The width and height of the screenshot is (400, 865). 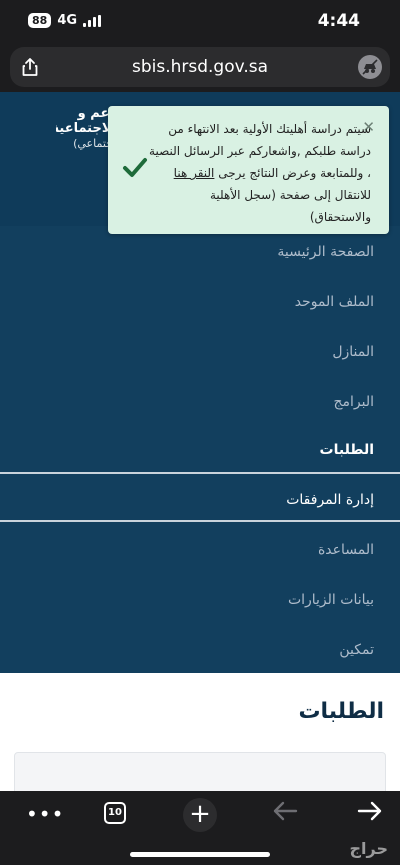 What do you see at coordinates (353, 402) in the screenshot?
I see `menu-item-programs: البرامج` at bounding box center [353, 402].